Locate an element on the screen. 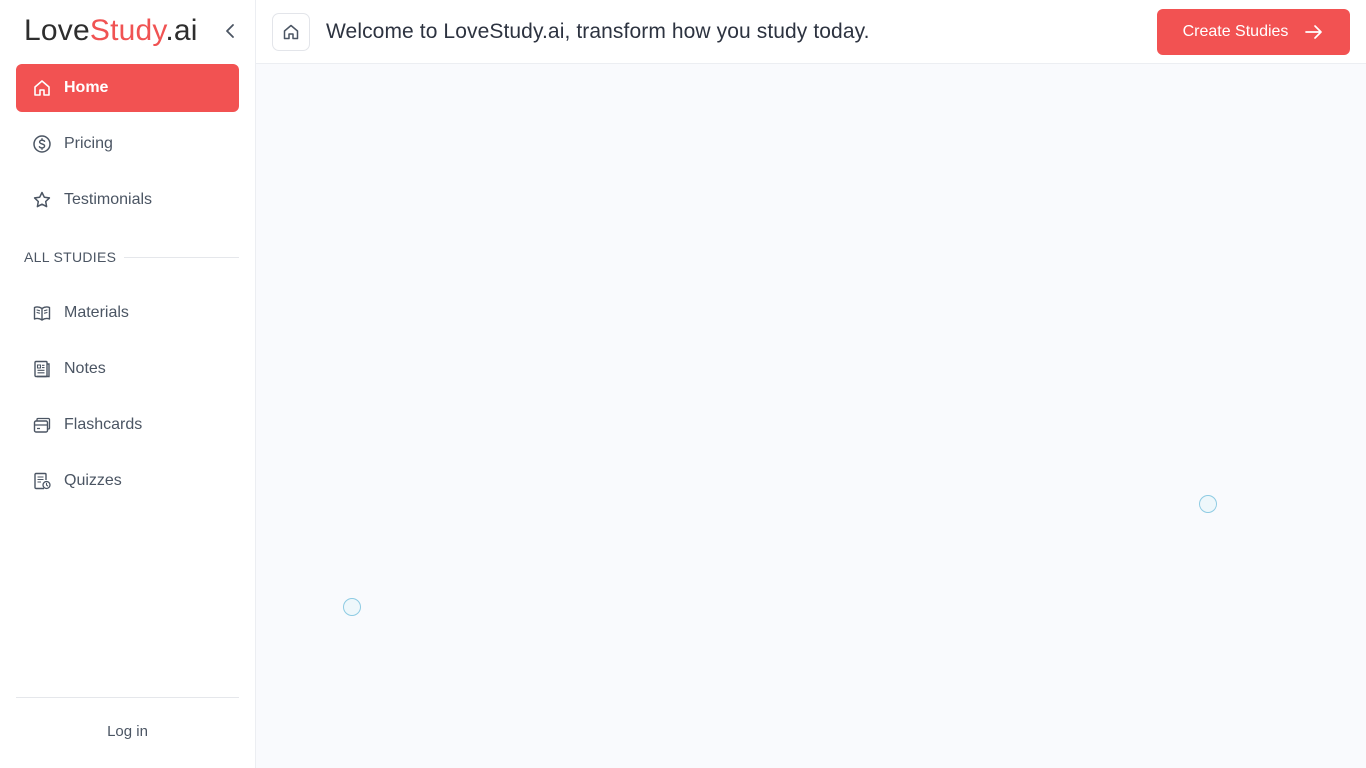 The height and width of the screenshot is (768, 1366). star-icon is located at coordinates (42, 200).